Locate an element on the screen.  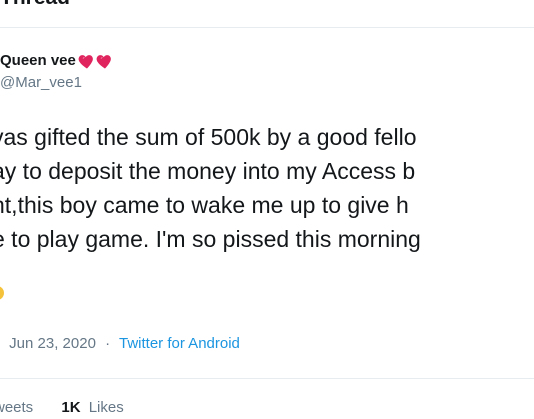
tweet-source-link: Twitter for Android is located at coordinates (179, 343).